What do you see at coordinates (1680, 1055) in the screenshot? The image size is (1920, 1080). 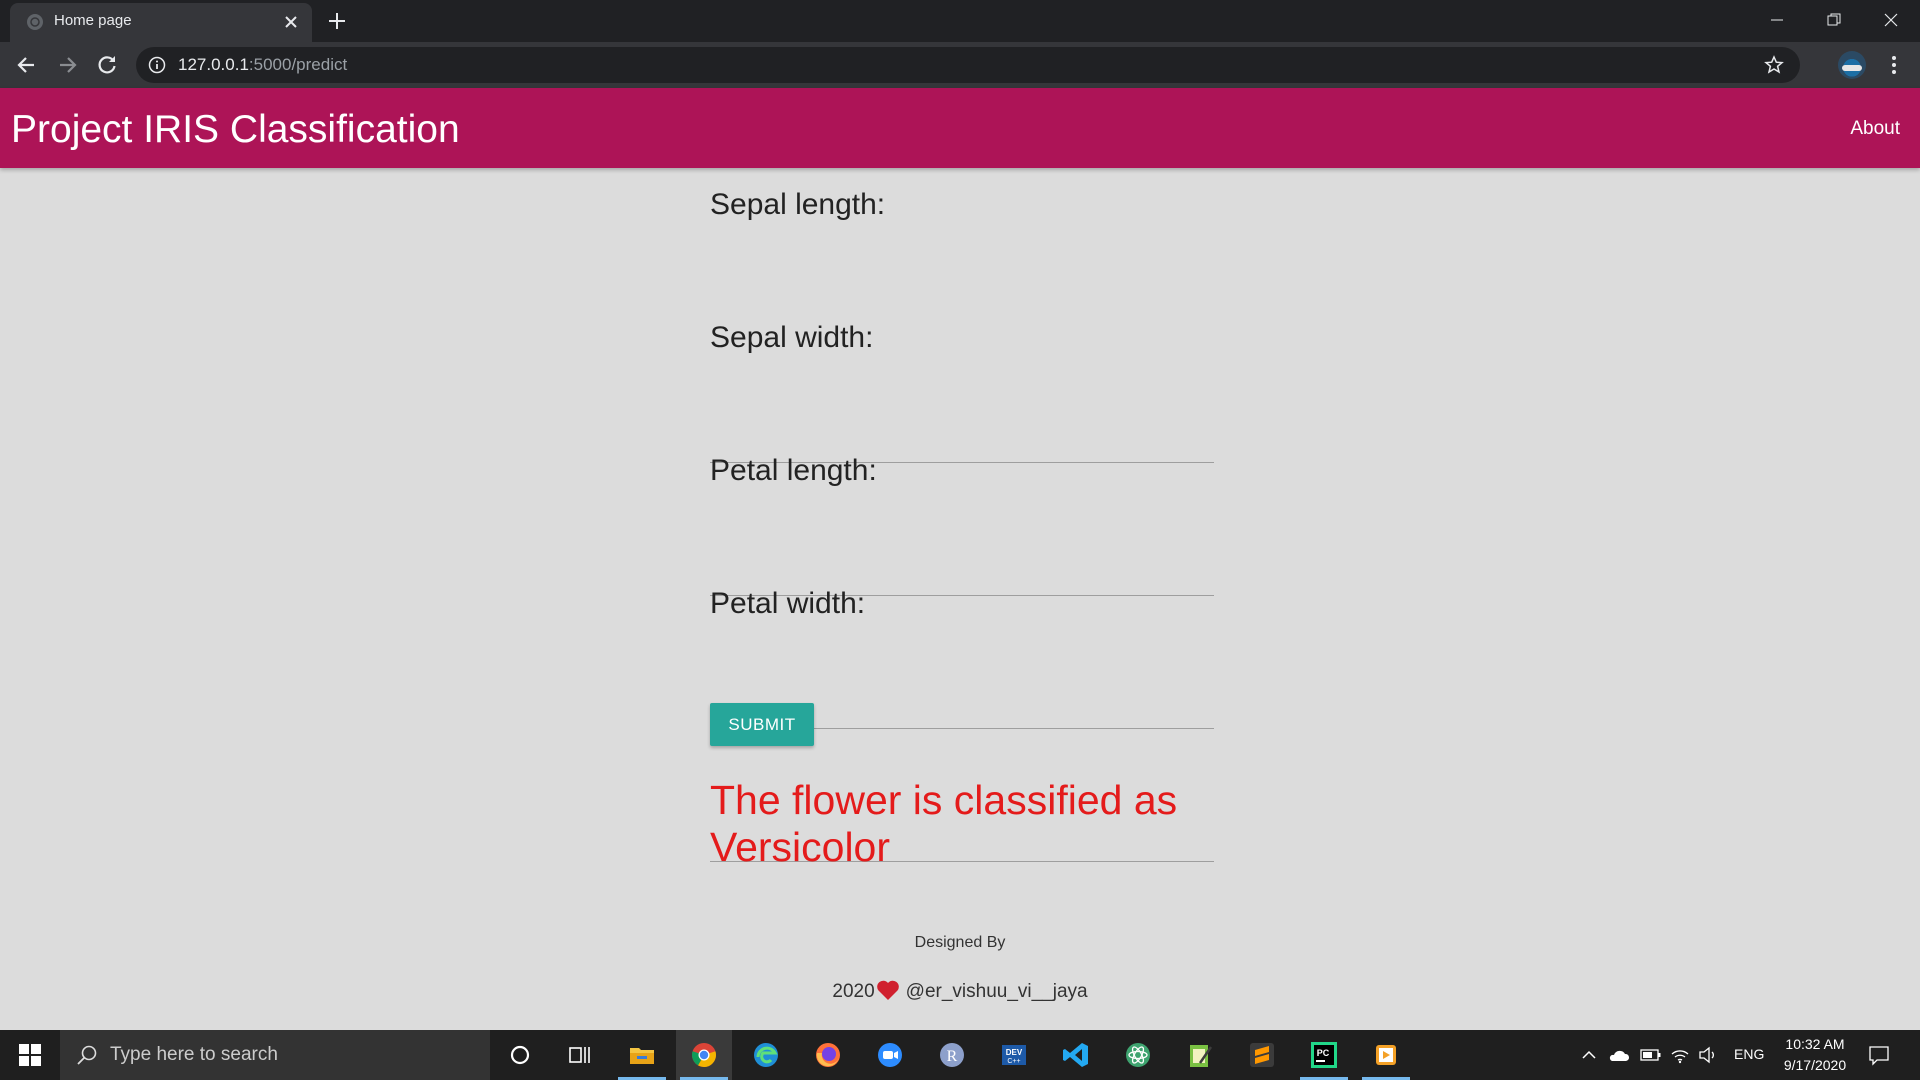 I see `wifi-icon` at bounding box center [1680, 1055].